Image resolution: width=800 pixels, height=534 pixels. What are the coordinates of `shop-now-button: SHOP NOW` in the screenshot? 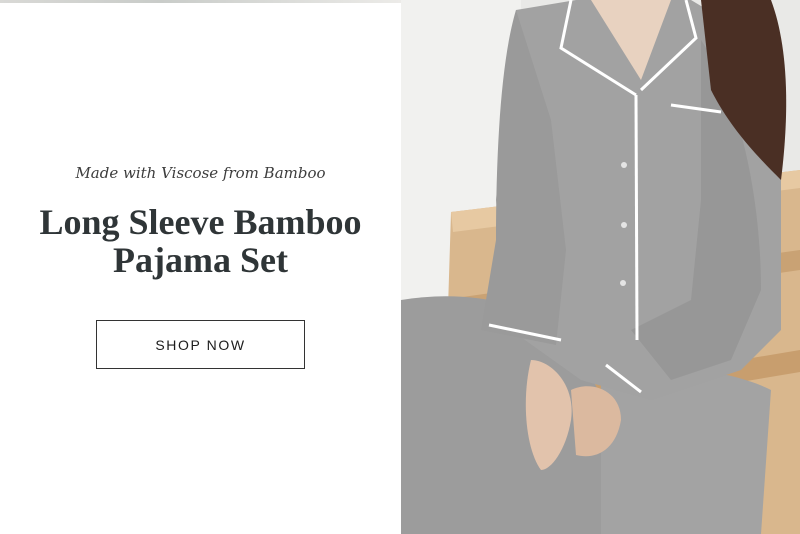 It's located at (200, 344).